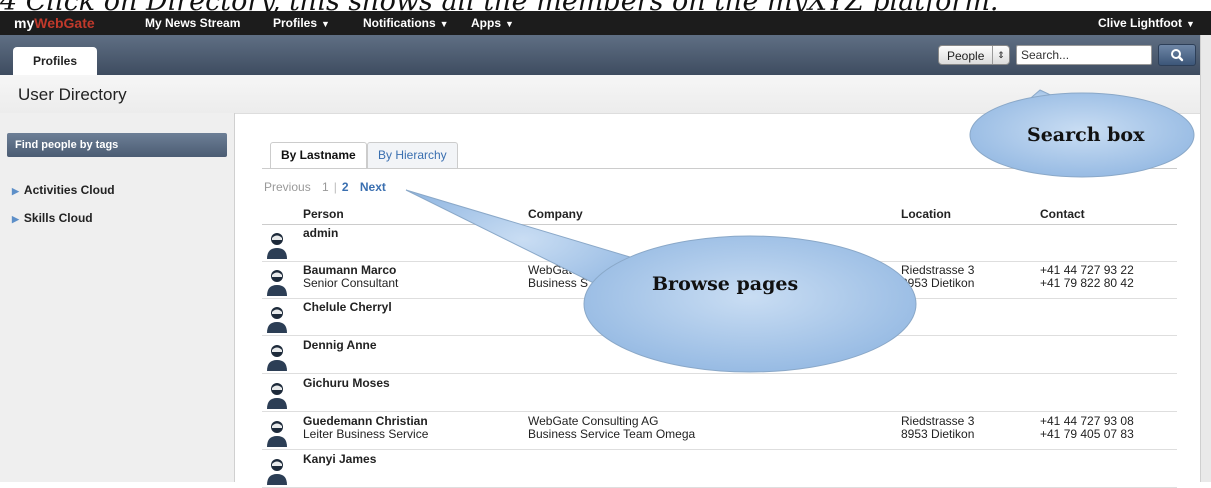 The height and width of the screenshot is (488, 1211). Describe the element at coordinates (373, 187) in the screenshot. I see `pager-next: Next` at that location.